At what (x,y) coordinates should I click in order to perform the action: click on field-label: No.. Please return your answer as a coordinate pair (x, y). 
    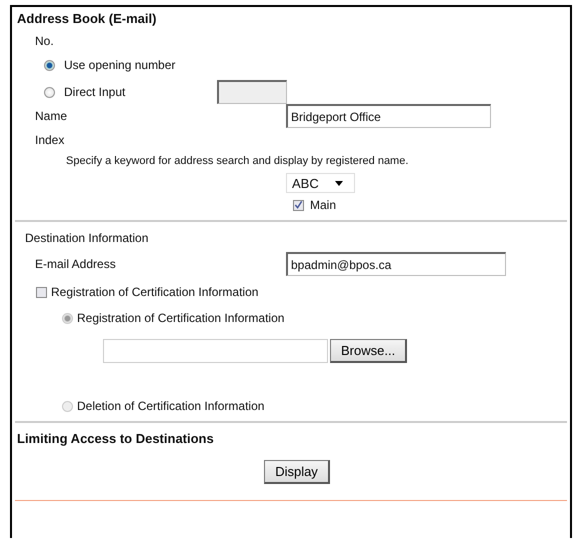
    Looking at the image, I should click on (44, 41).